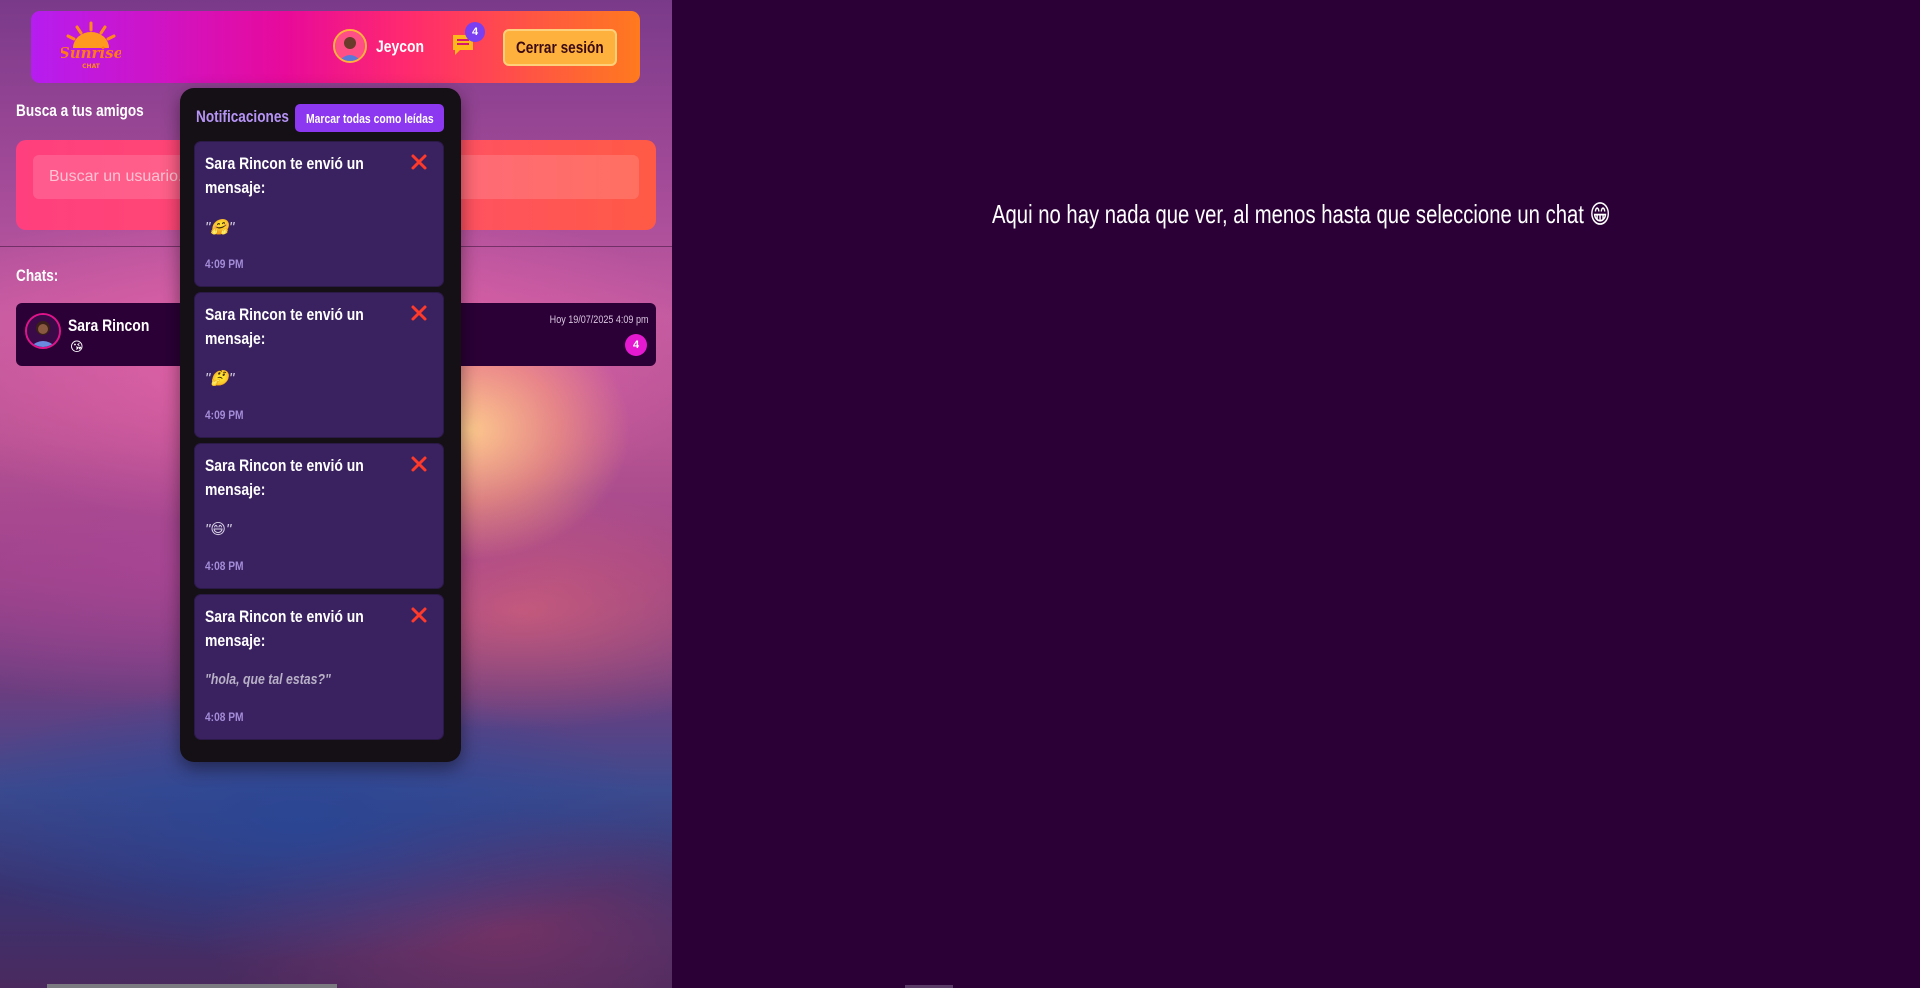 Image resolution: width=1920 pixels, height=988 pixels. Describe the element at coordinates (636, 345) in the screenshot. I see `unread-badge: 4` at that location.